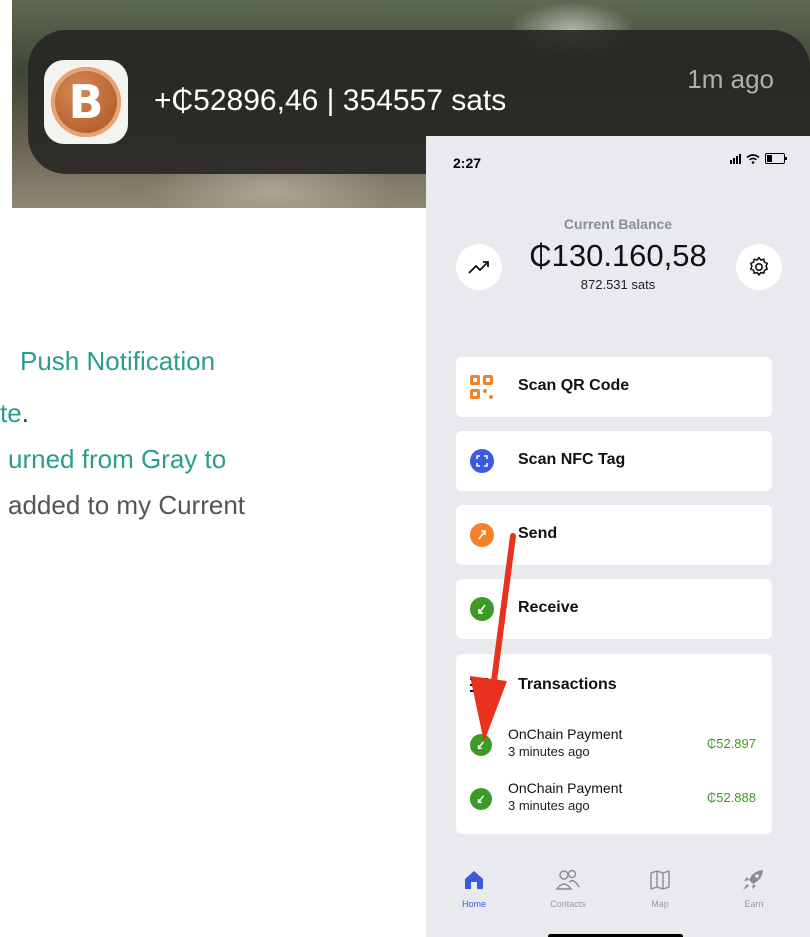  I want to click on notification-title: +₵52896,46 | 354557 sats, so click(330, 100).